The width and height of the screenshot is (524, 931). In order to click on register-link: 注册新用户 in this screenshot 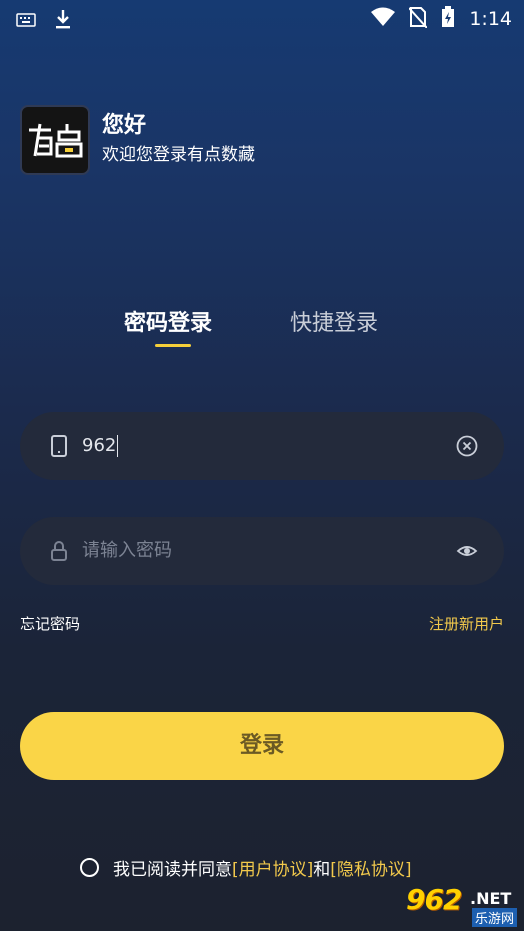, I will do `click(466, 623)`.